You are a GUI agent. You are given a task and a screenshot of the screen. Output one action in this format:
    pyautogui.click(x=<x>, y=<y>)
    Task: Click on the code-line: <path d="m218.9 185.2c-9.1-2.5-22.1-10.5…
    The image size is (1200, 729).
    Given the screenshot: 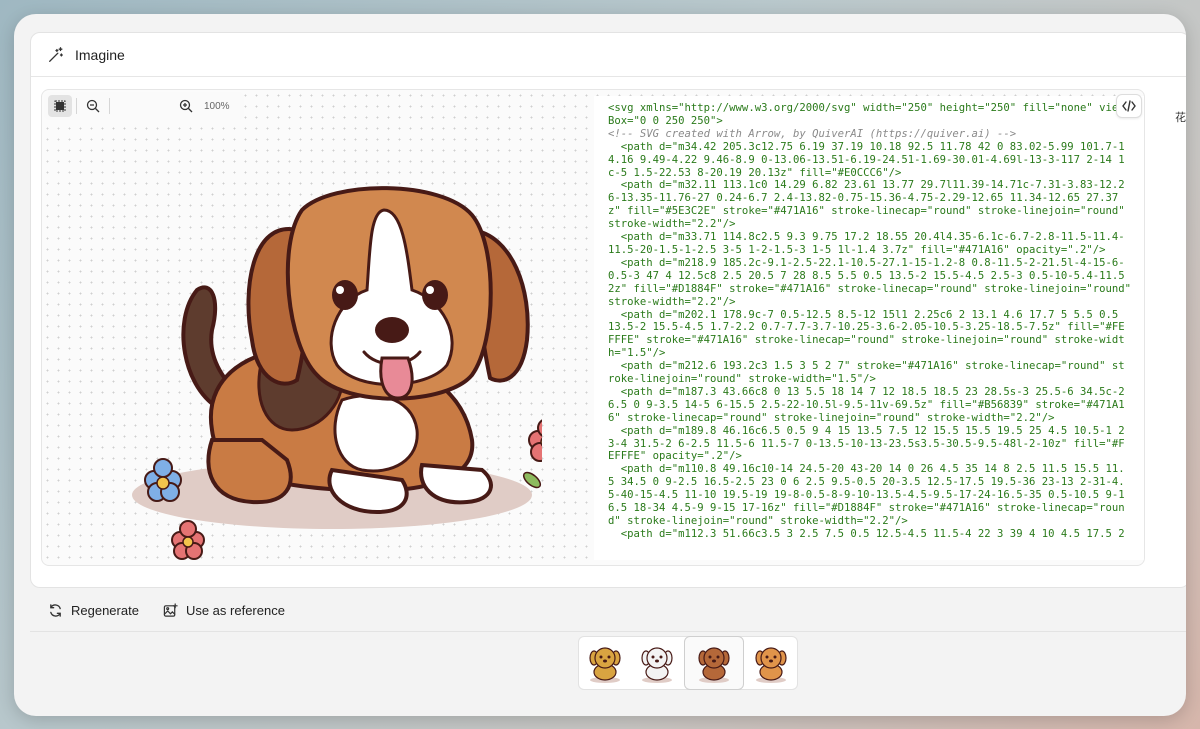 What is the action you would take?
    pyautogui.click(x=866, y=262)
    